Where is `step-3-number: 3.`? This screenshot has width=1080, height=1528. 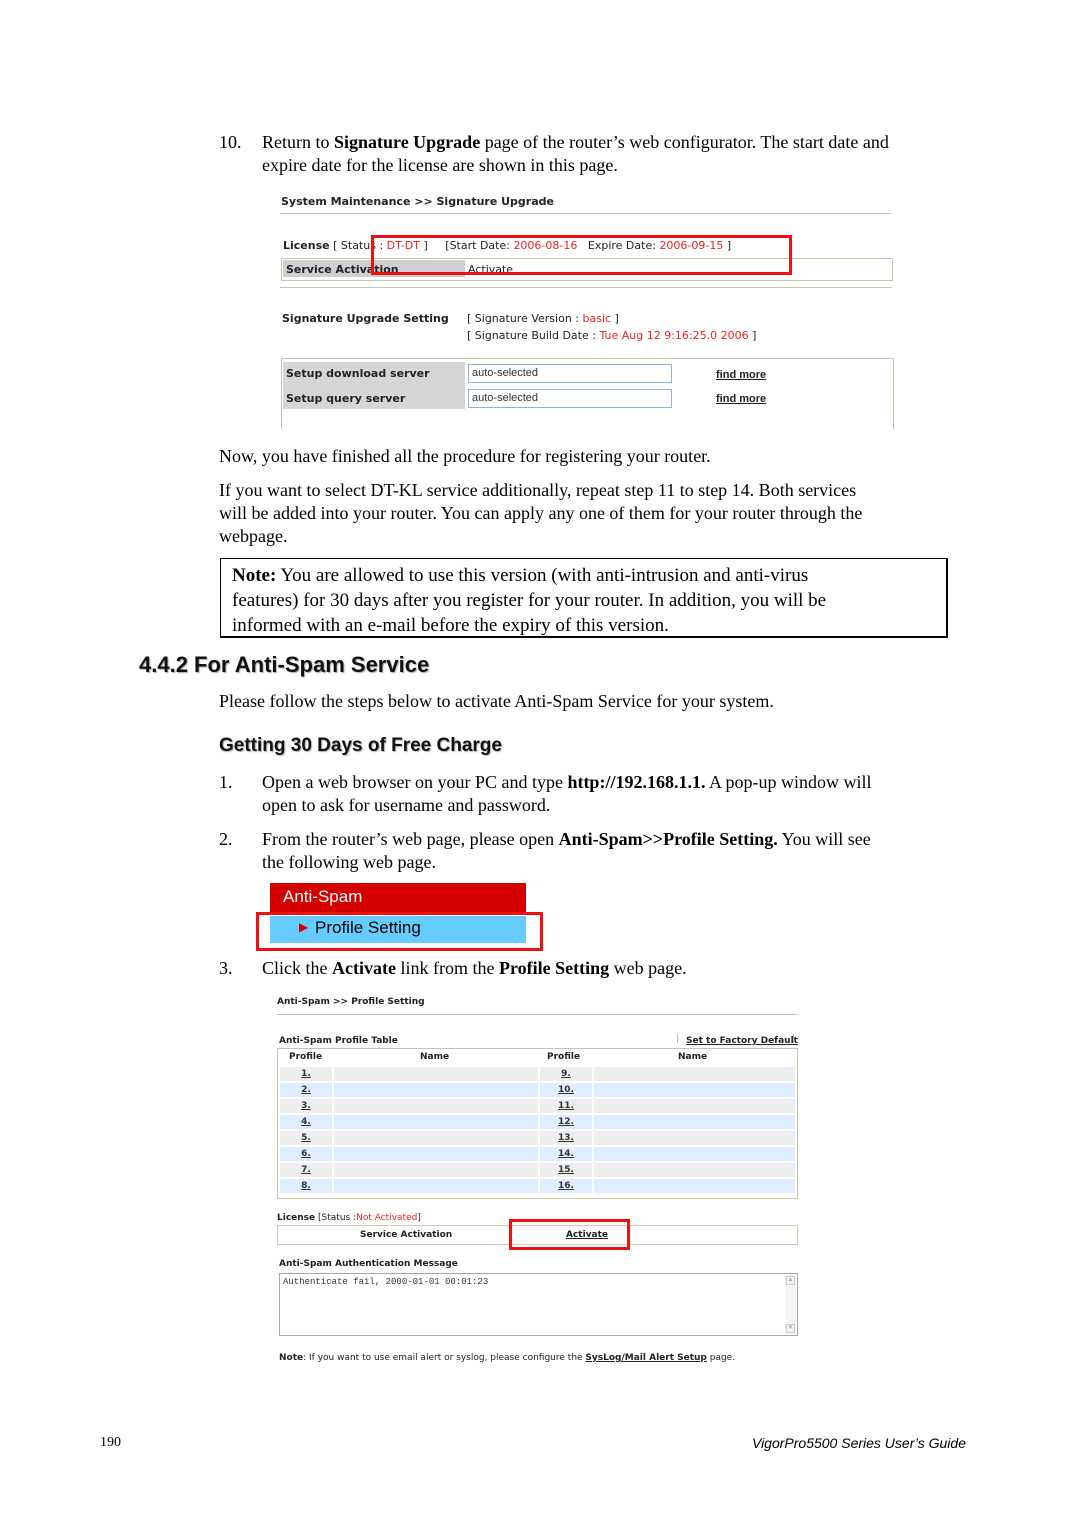
step-3-number: 3. is located at coordinates (226, 968).